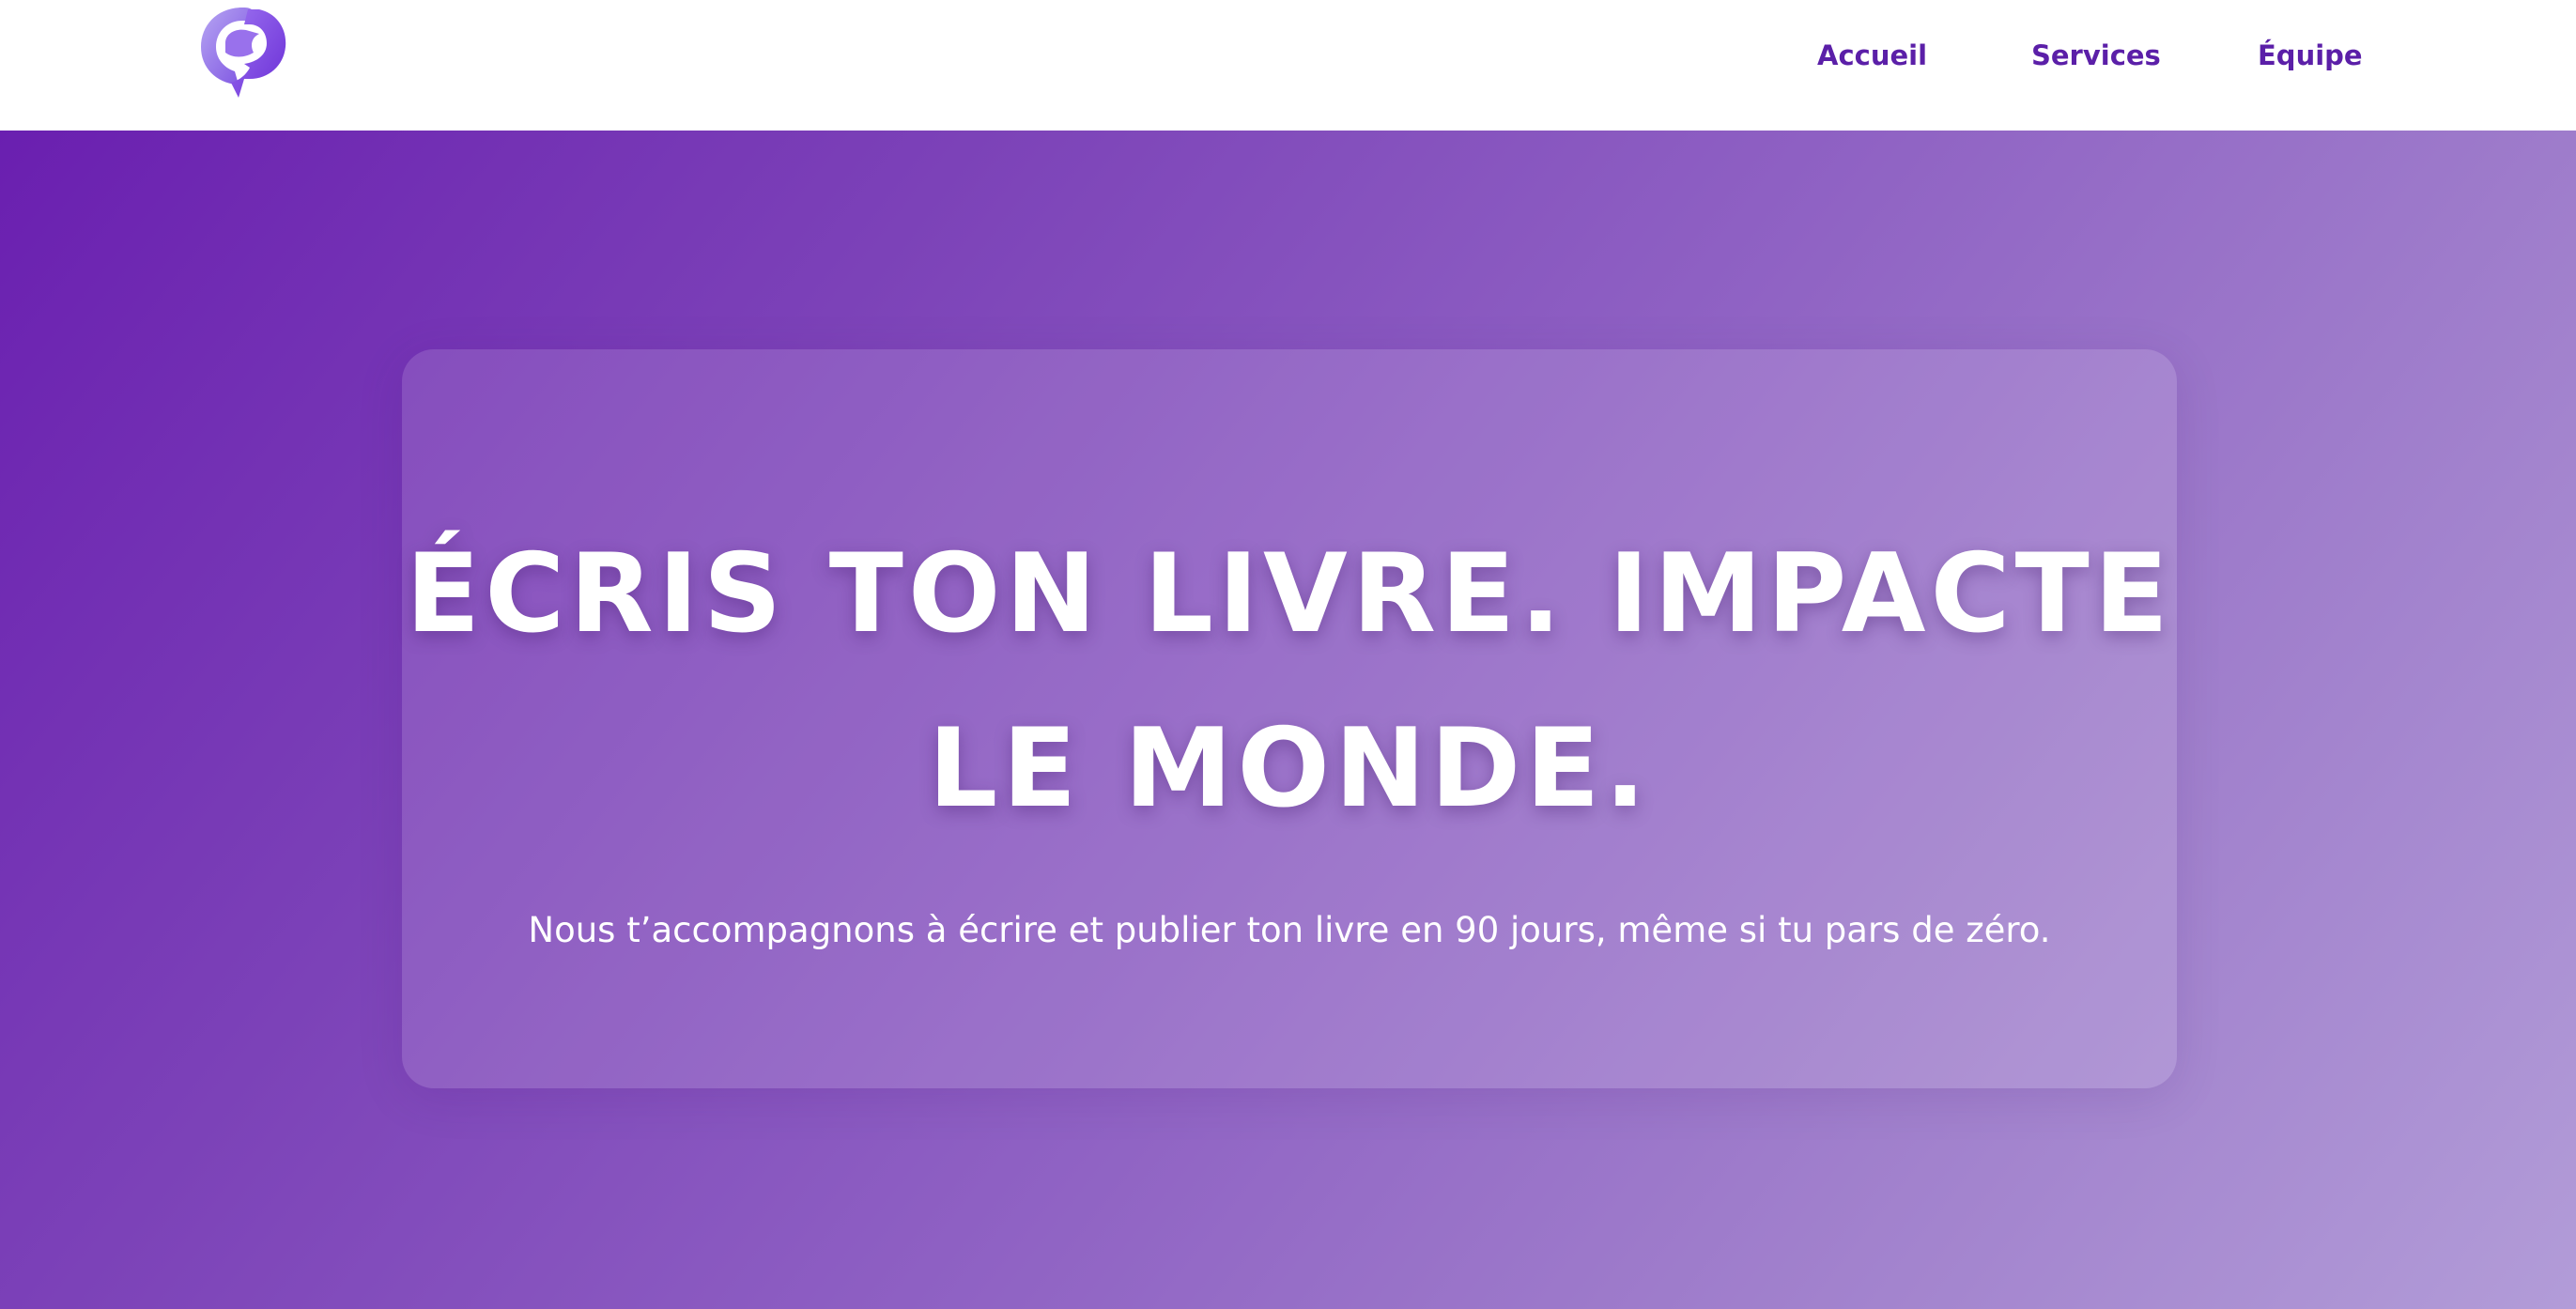 The height and width of the screenshot is (1309, 2576). What do you see at coordinates (1872, 55) in the screenshot?
I see `nav-link-accueil: Accueil` at bounding box center [1872, 55].